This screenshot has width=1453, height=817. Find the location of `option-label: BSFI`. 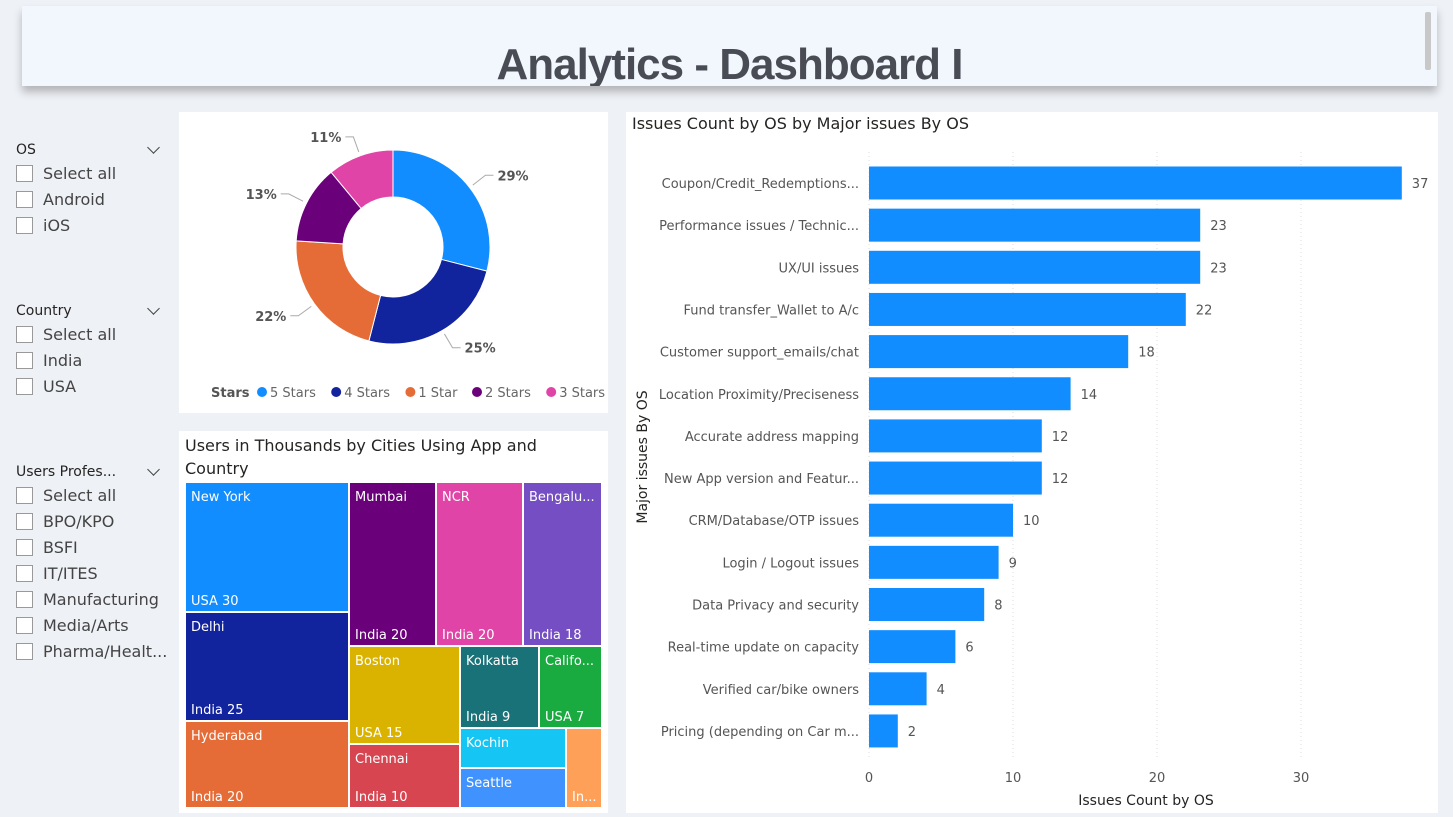

option-label: BSFI is located at coordinates (60, 547).